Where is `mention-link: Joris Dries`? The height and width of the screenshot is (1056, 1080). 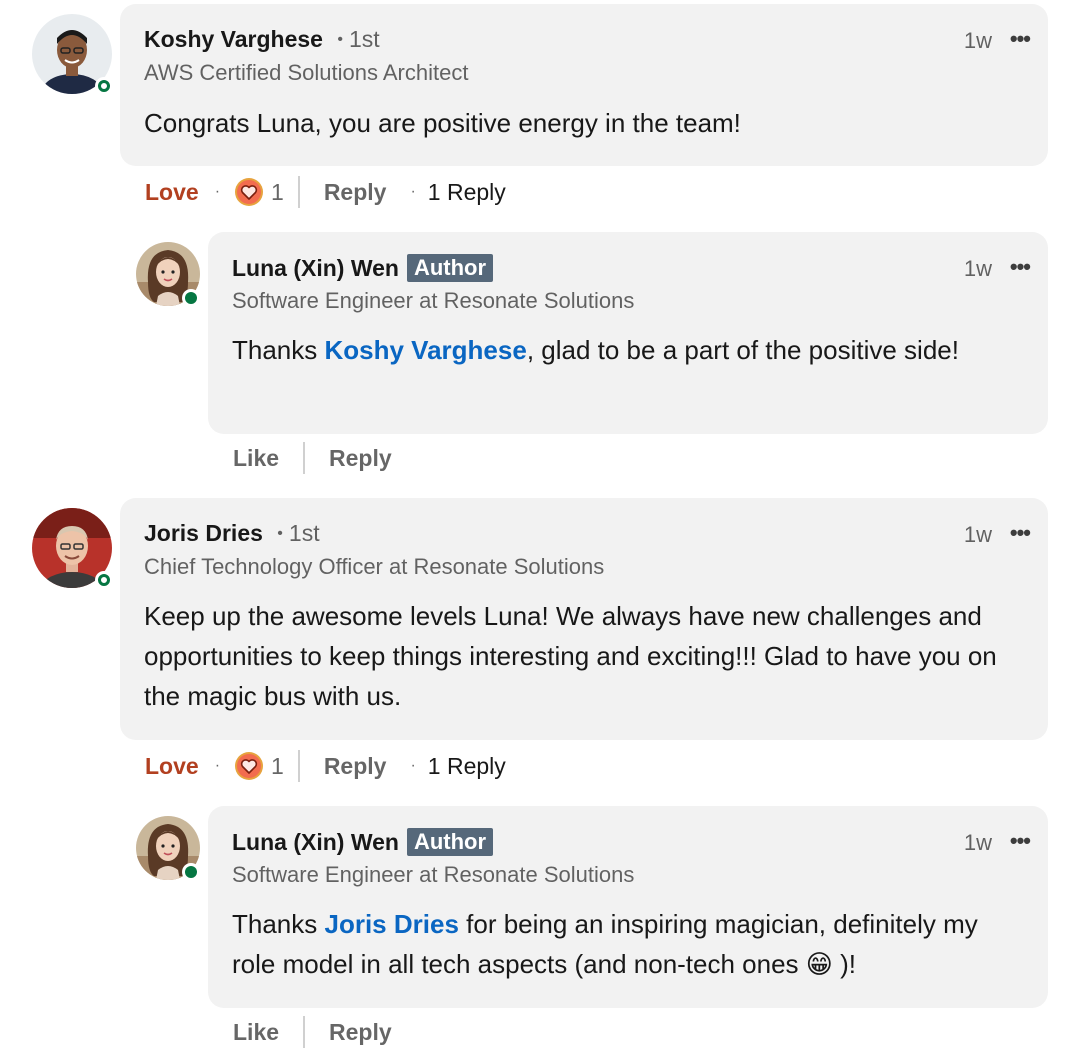 mention-link: Joris Dries is located at coordinates (392, 924).